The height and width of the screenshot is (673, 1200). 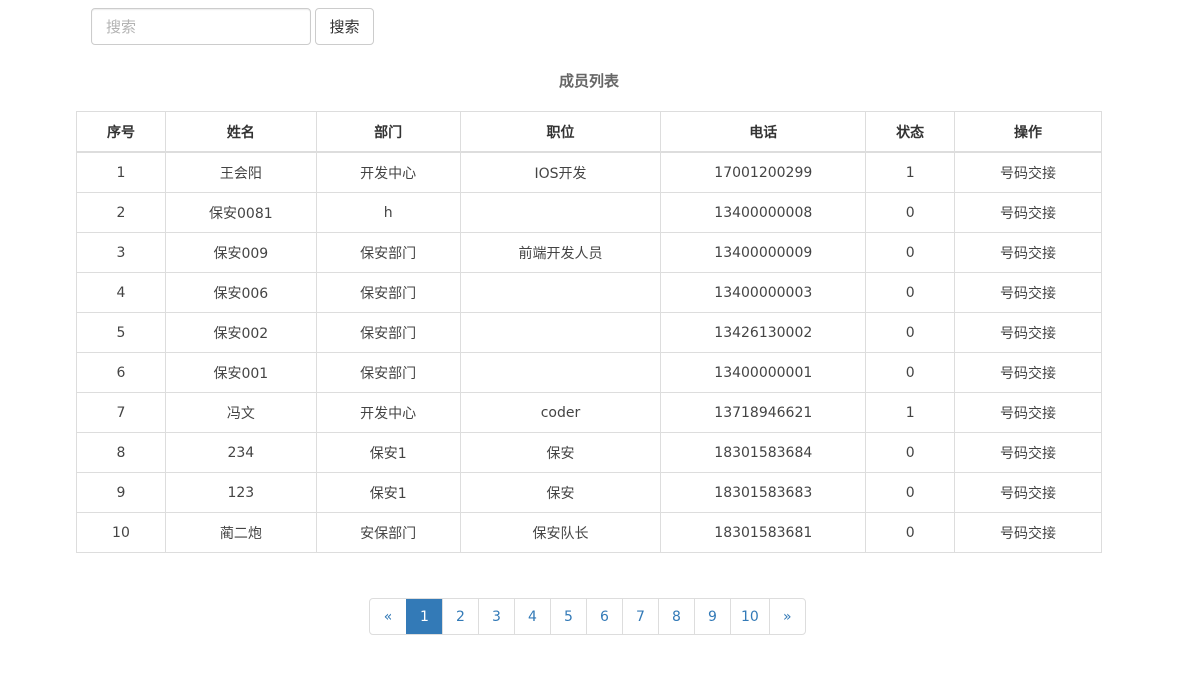 I want to click on pagination-page-1: 1, so click(x=424, y=616).